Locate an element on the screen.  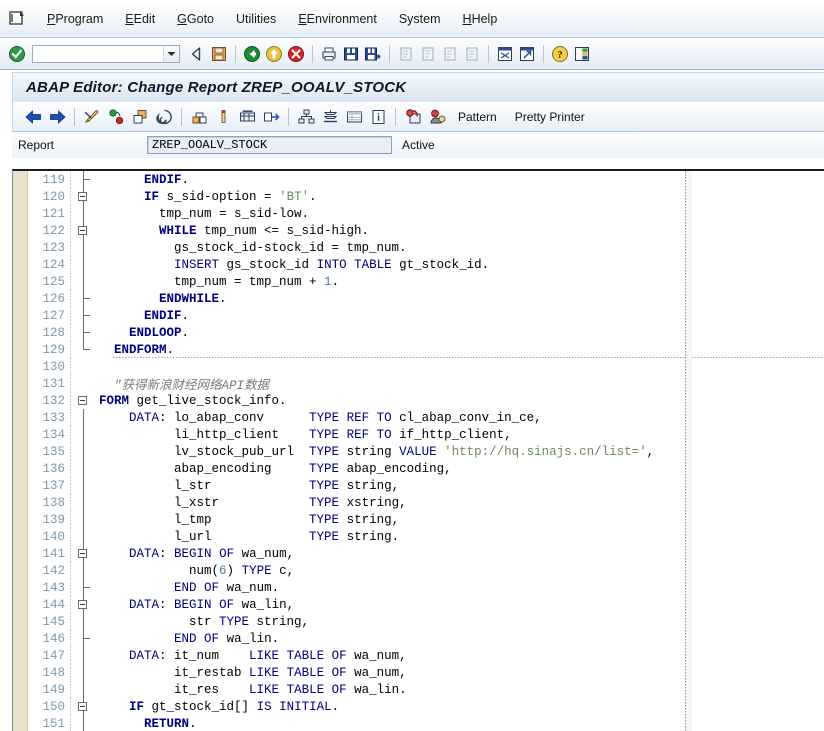
menu-item-system: System is located at coordinates (420, 19).